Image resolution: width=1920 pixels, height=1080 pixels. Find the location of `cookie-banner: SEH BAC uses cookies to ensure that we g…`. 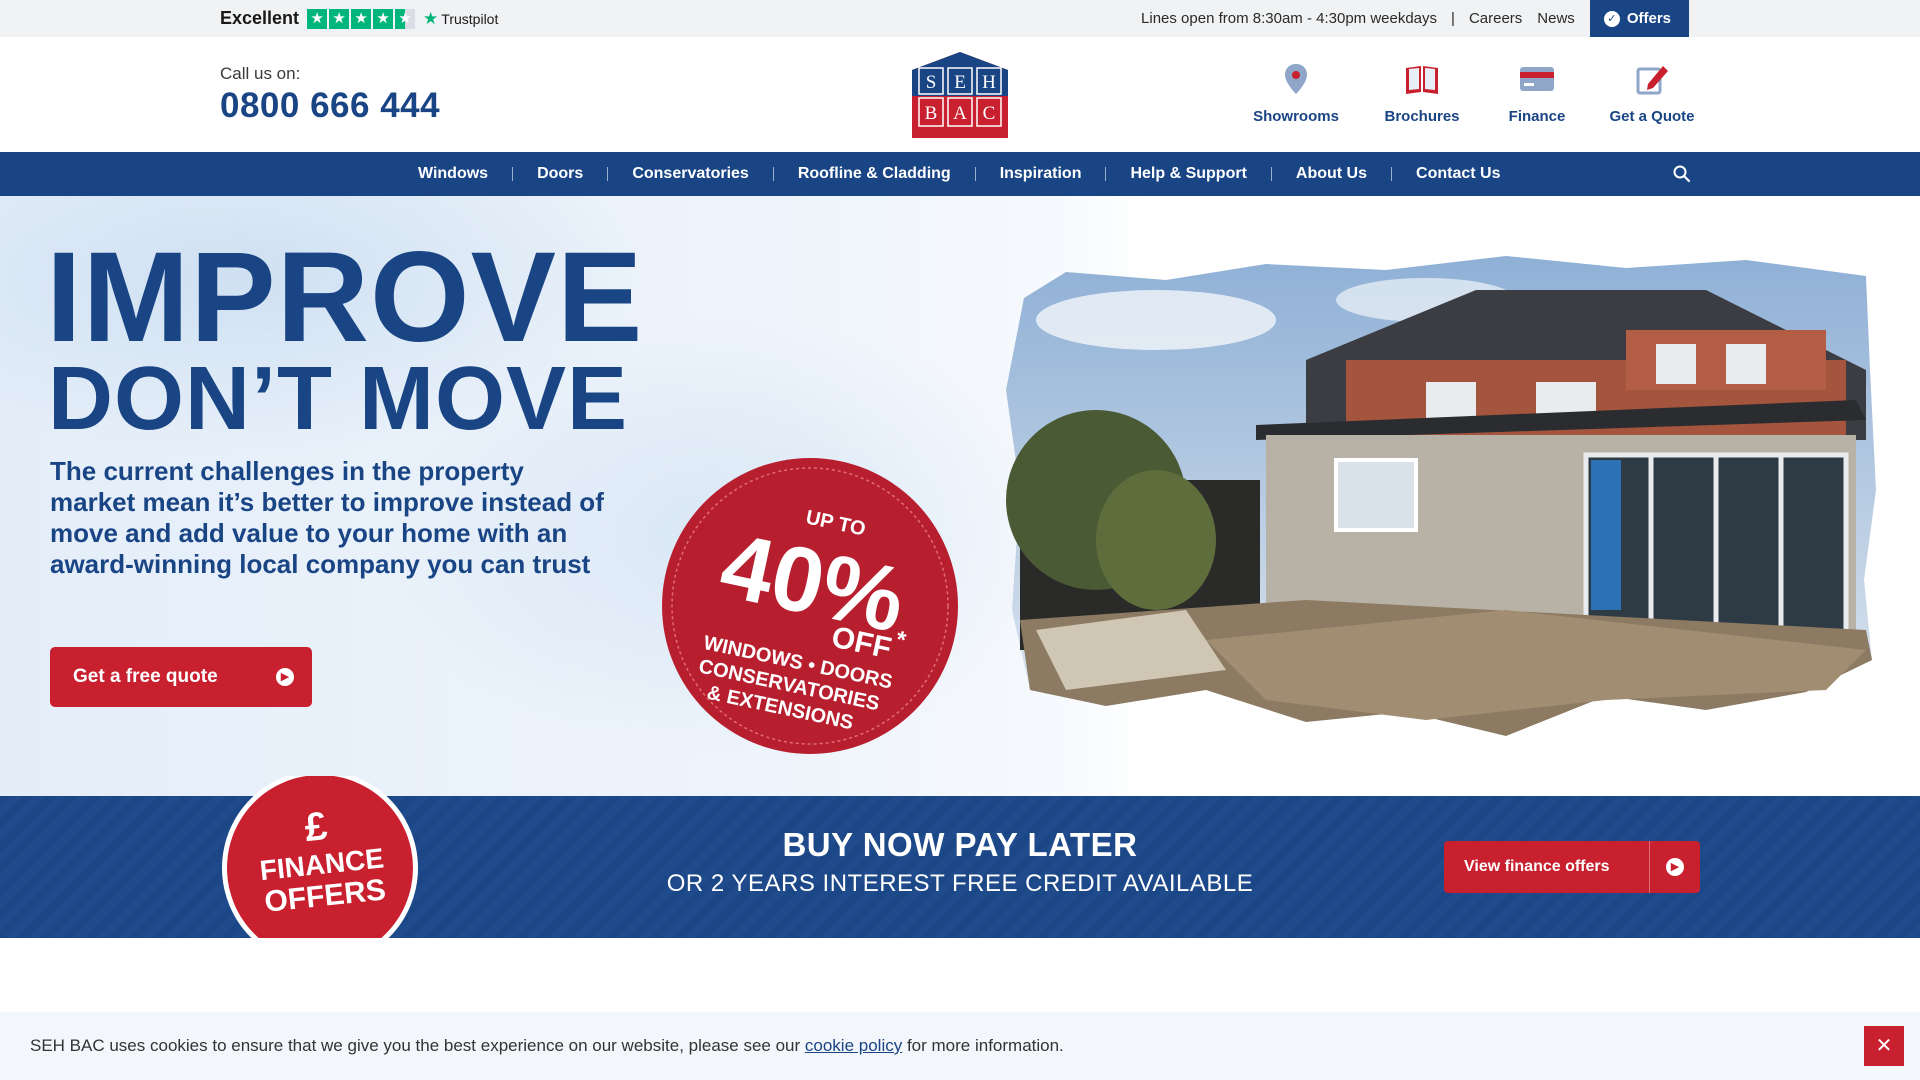

cookie-banner: SEH BAC uses cookies to ensure that we g… is located at coordinates (960, 1046).